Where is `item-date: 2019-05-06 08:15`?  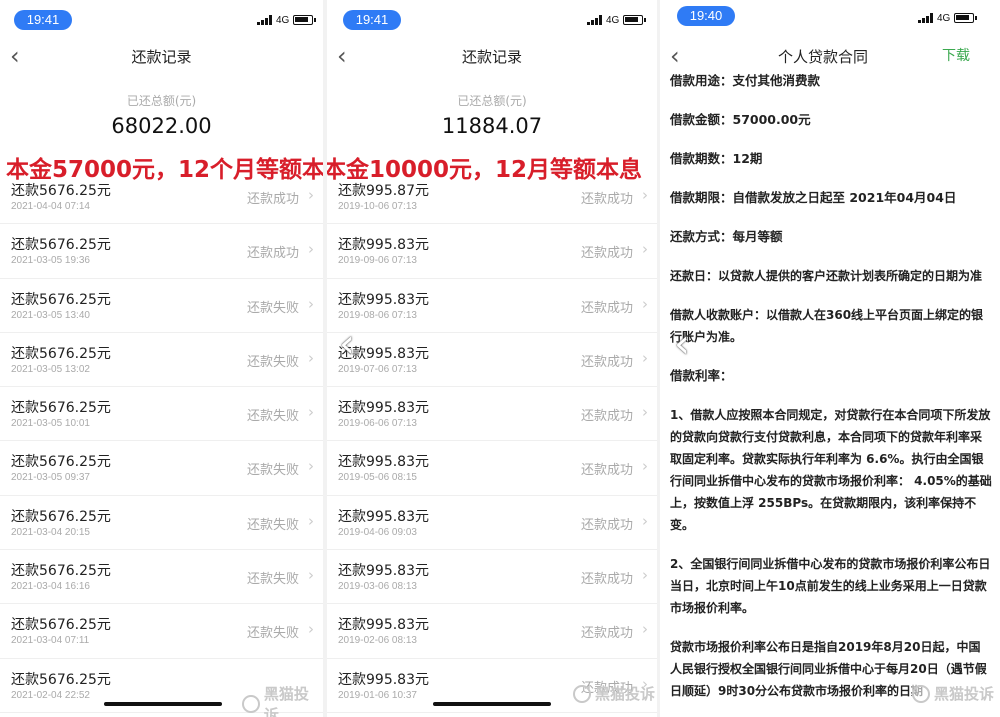
item-date: 2019-05-06 08:15 is located at coordinates (377, 478).